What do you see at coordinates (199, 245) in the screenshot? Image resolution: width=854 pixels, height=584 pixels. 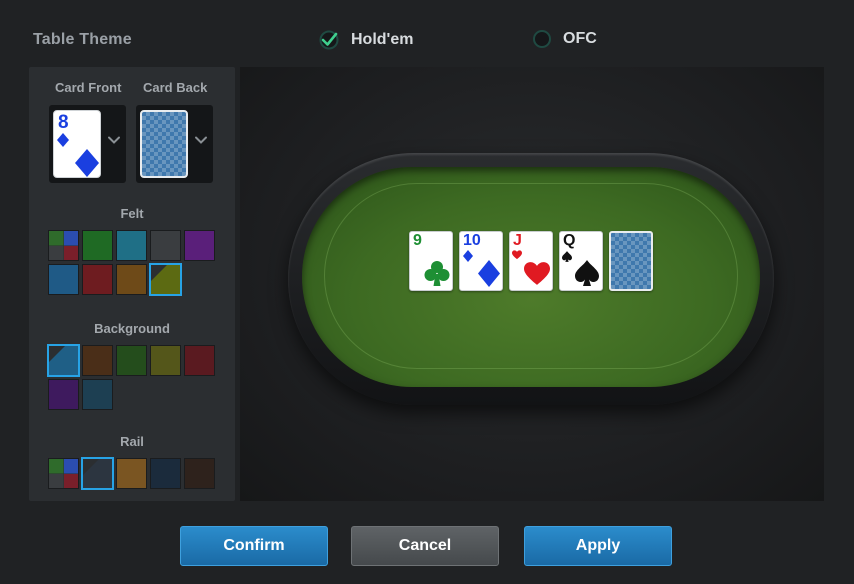 I see `felt-swatch-purple` at bounding box center [199, 245].